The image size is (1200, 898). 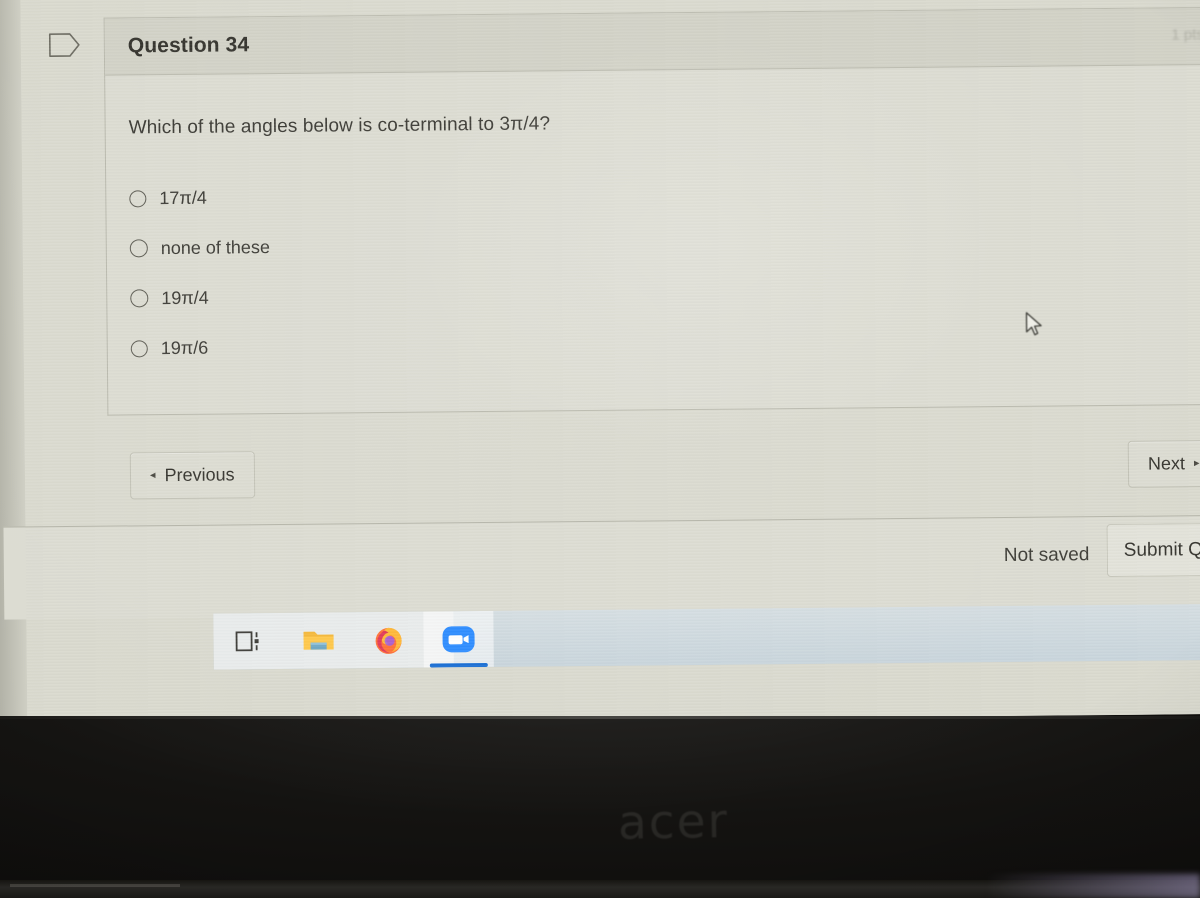 I want to click on taskbar-item-firefox, so click(x=388, y=640).